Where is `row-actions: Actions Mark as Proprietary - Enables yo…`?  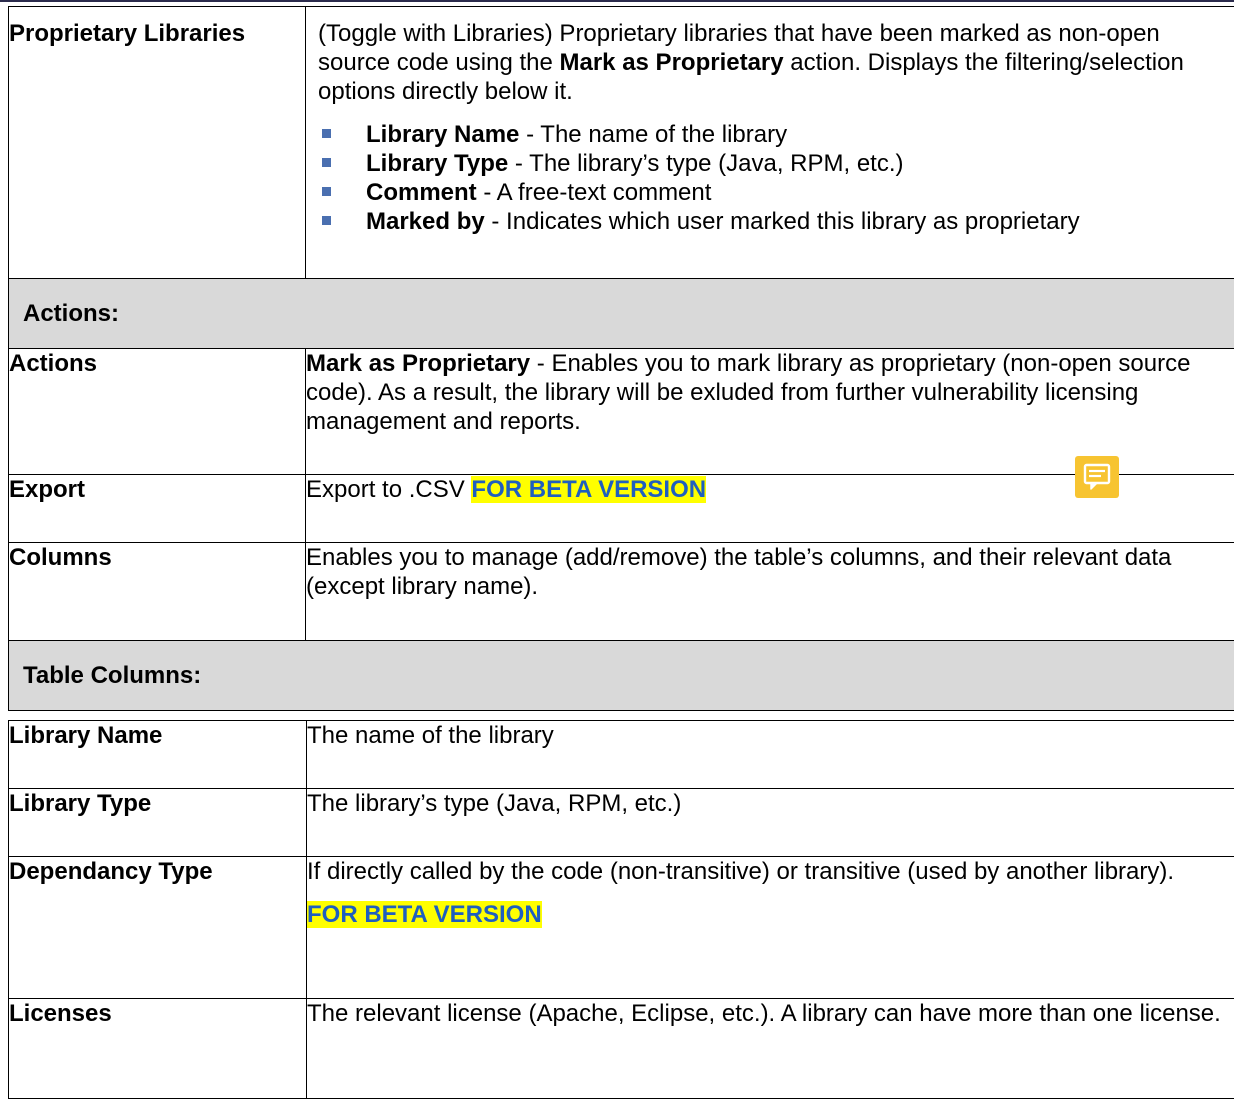
row-actions: Actions Mark as Proprietary - Enables yo… is located at coordinates (621, 411).